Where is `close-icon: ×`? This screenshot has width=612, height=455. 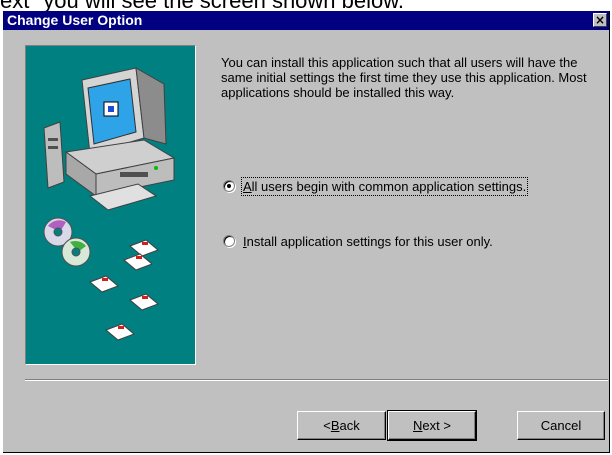
close-icon: × is located at coordinates (600, 20).